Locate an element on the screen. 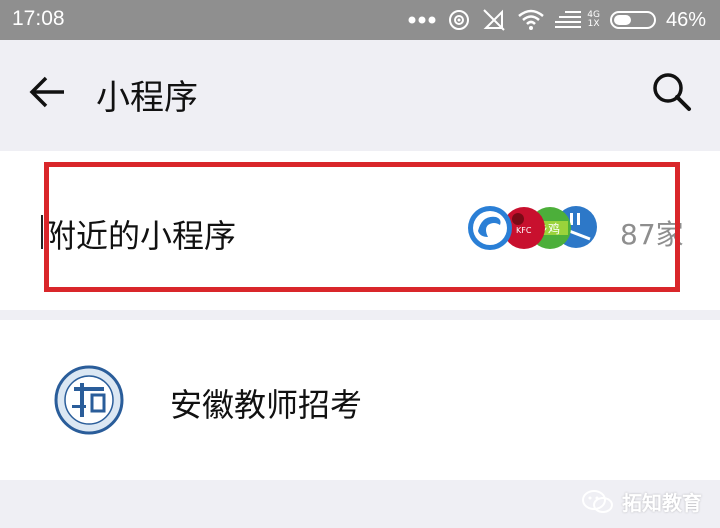 The height and width of the screenshot is (528, 720). signal-icon is located at coordinates (568, 19).